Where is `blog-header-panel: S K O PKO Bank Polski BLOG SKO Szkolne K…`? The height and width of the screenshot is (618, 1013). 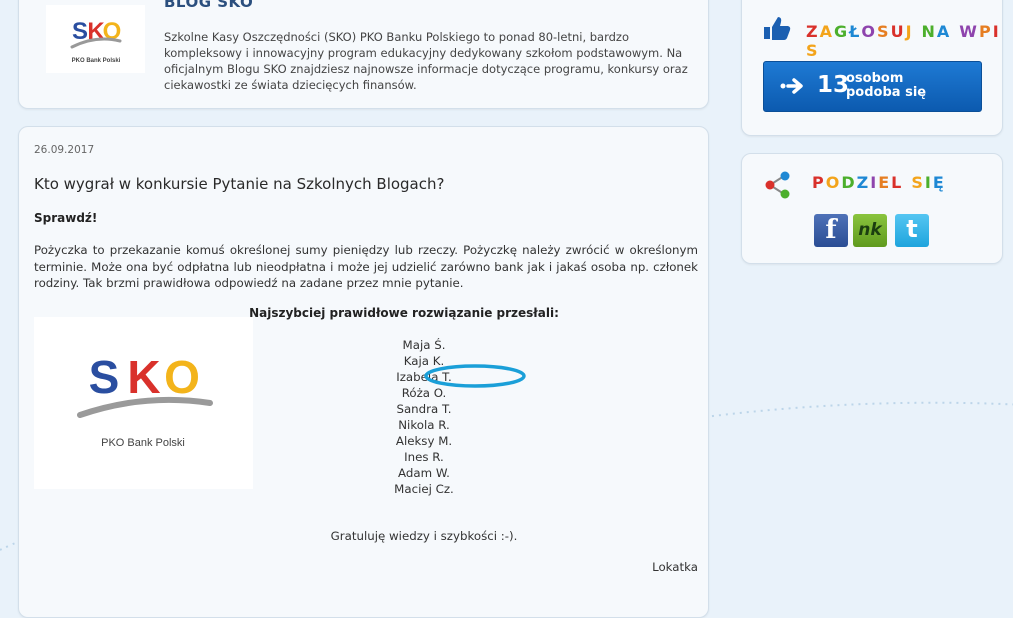 blog-header-panel: S K O PKO Bank Polski BLOG SKO Szkolne K… is located at coordinates (363, 54).